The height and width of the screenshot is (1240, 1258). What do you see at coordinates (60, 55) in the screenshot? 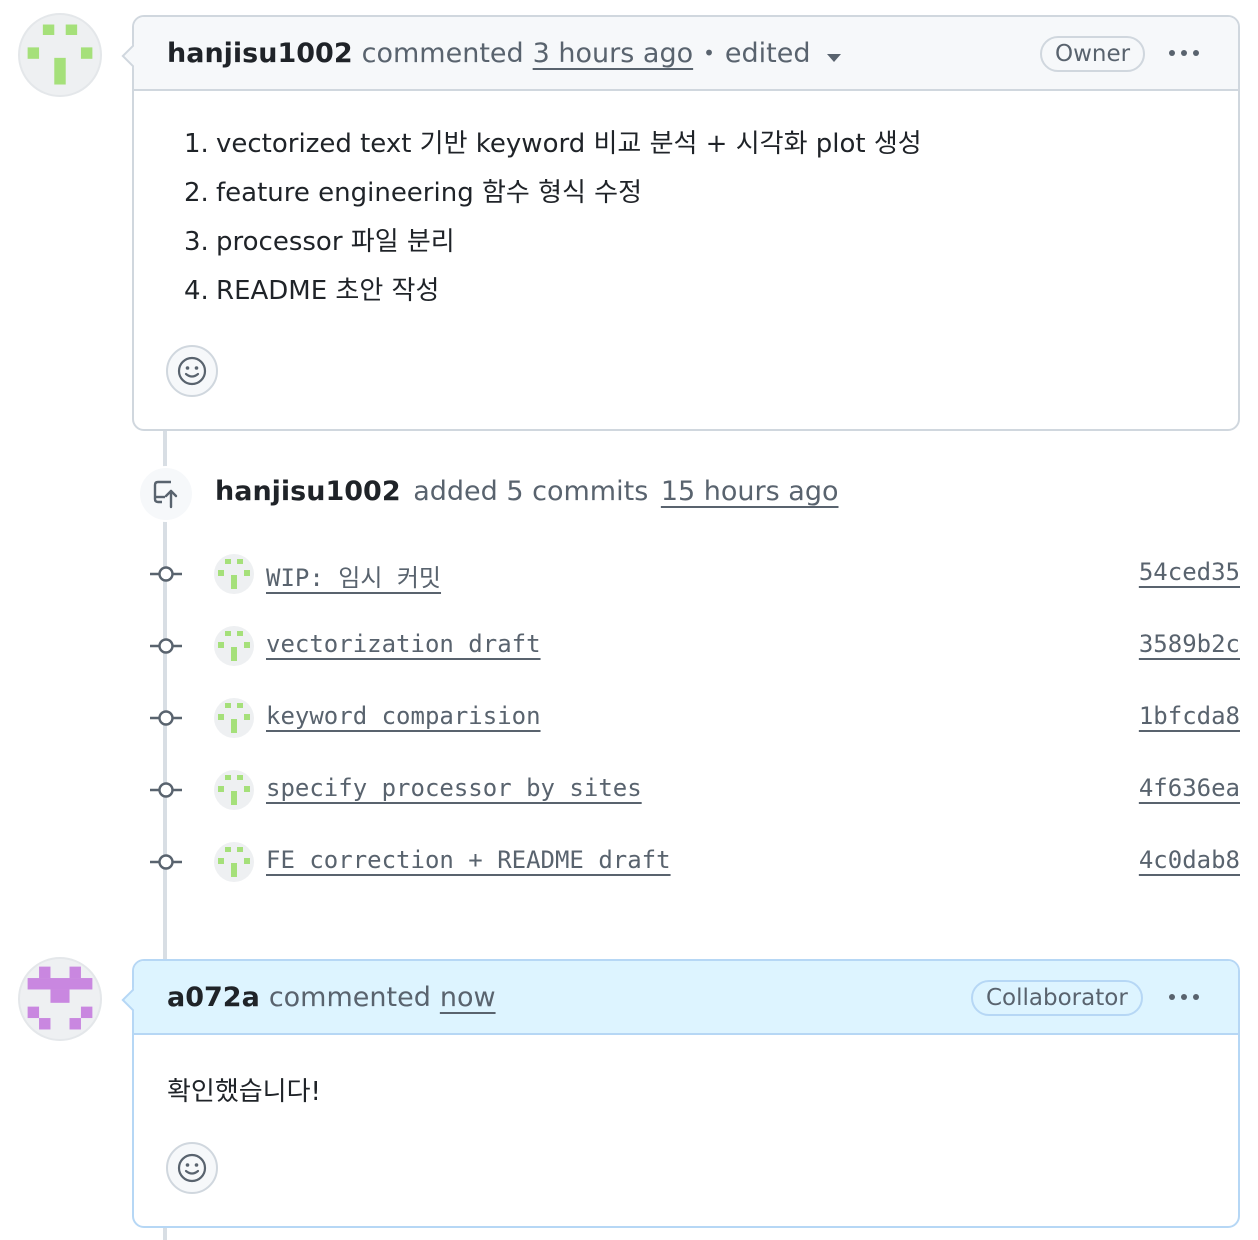
I see `avatar-hanjisu1002` at bounding box center [60, 55].